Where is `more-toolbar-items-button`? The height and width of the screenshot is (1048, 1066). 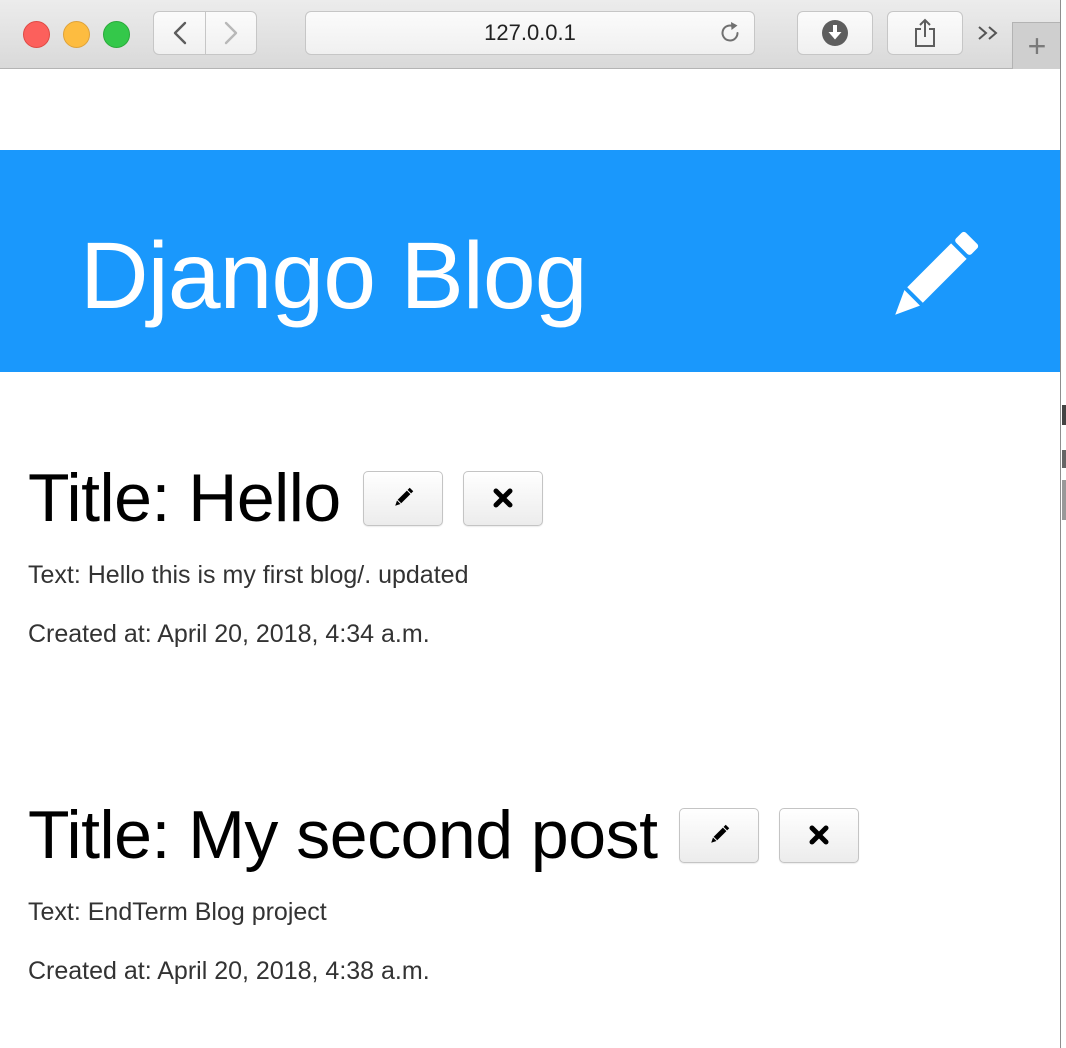
more-toolbar-items-button is located at coordinates (988, 33).